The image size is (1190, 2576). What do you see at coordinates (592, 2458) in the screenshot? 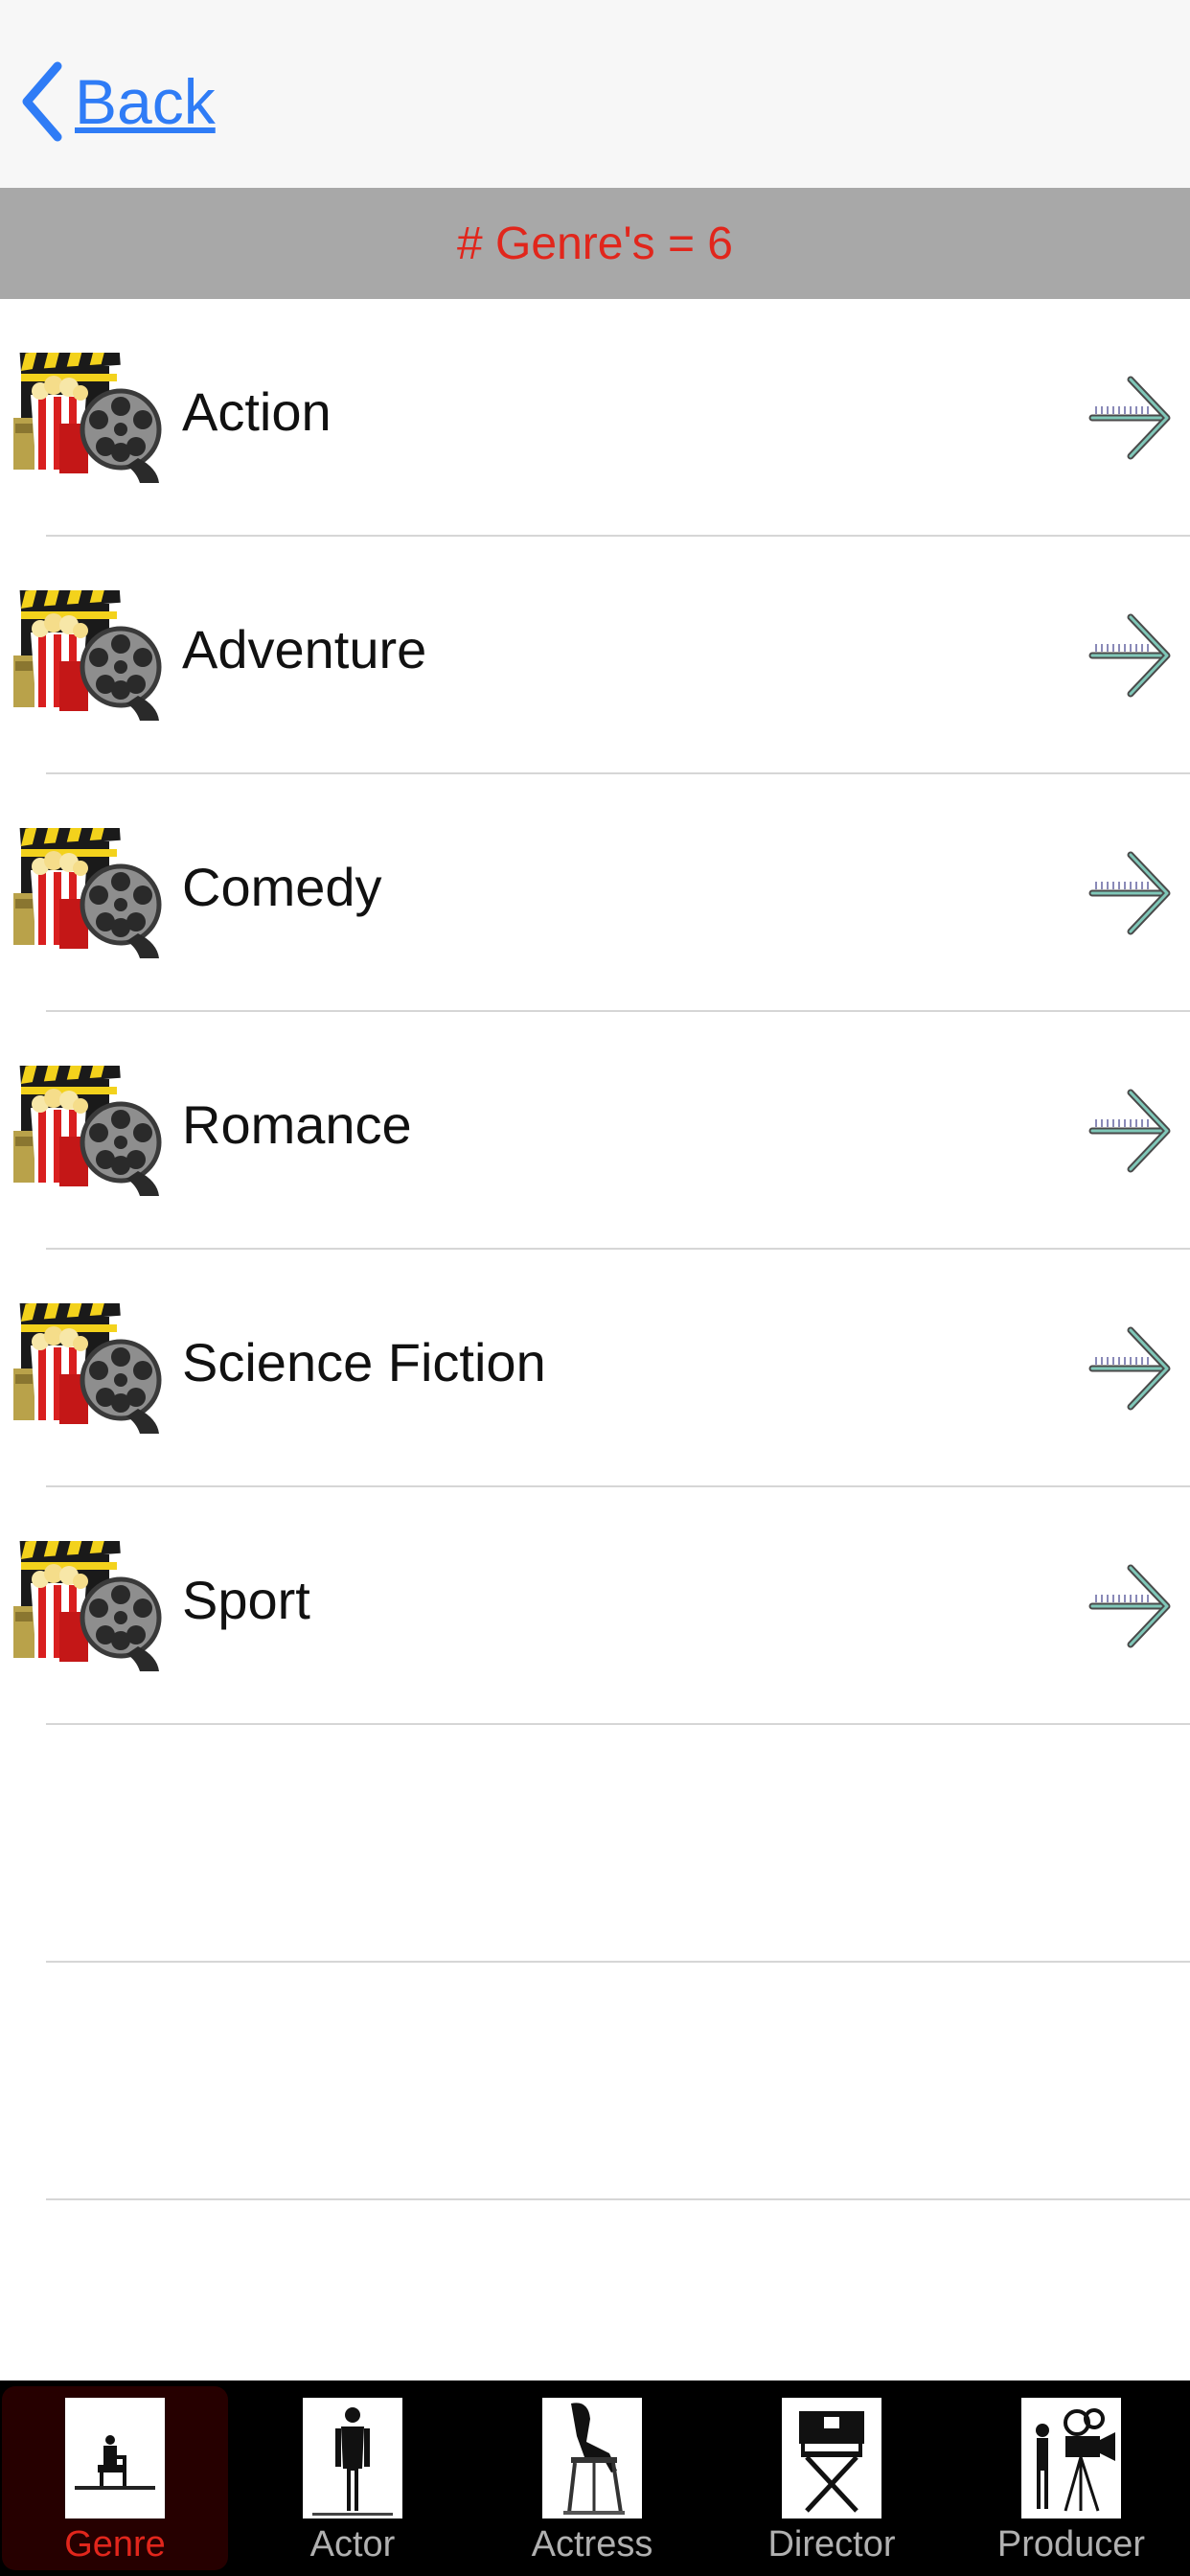
I see `actress-icon` at bounding box center [592, 2458].